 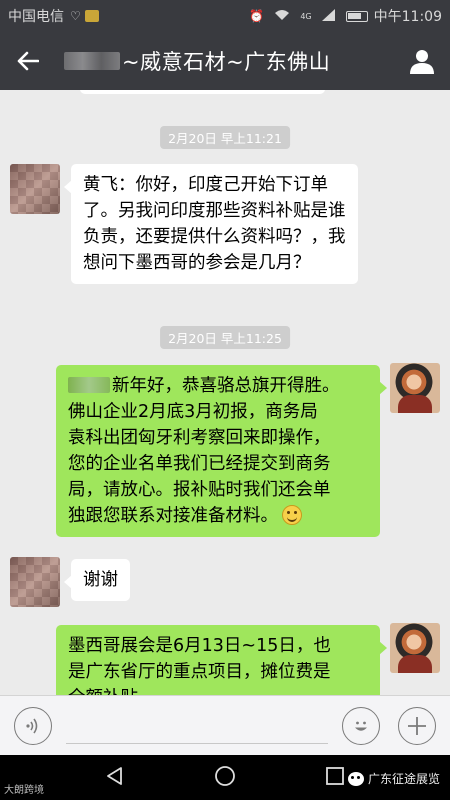 I want to click on voice-button, so click(x=33, y=725).